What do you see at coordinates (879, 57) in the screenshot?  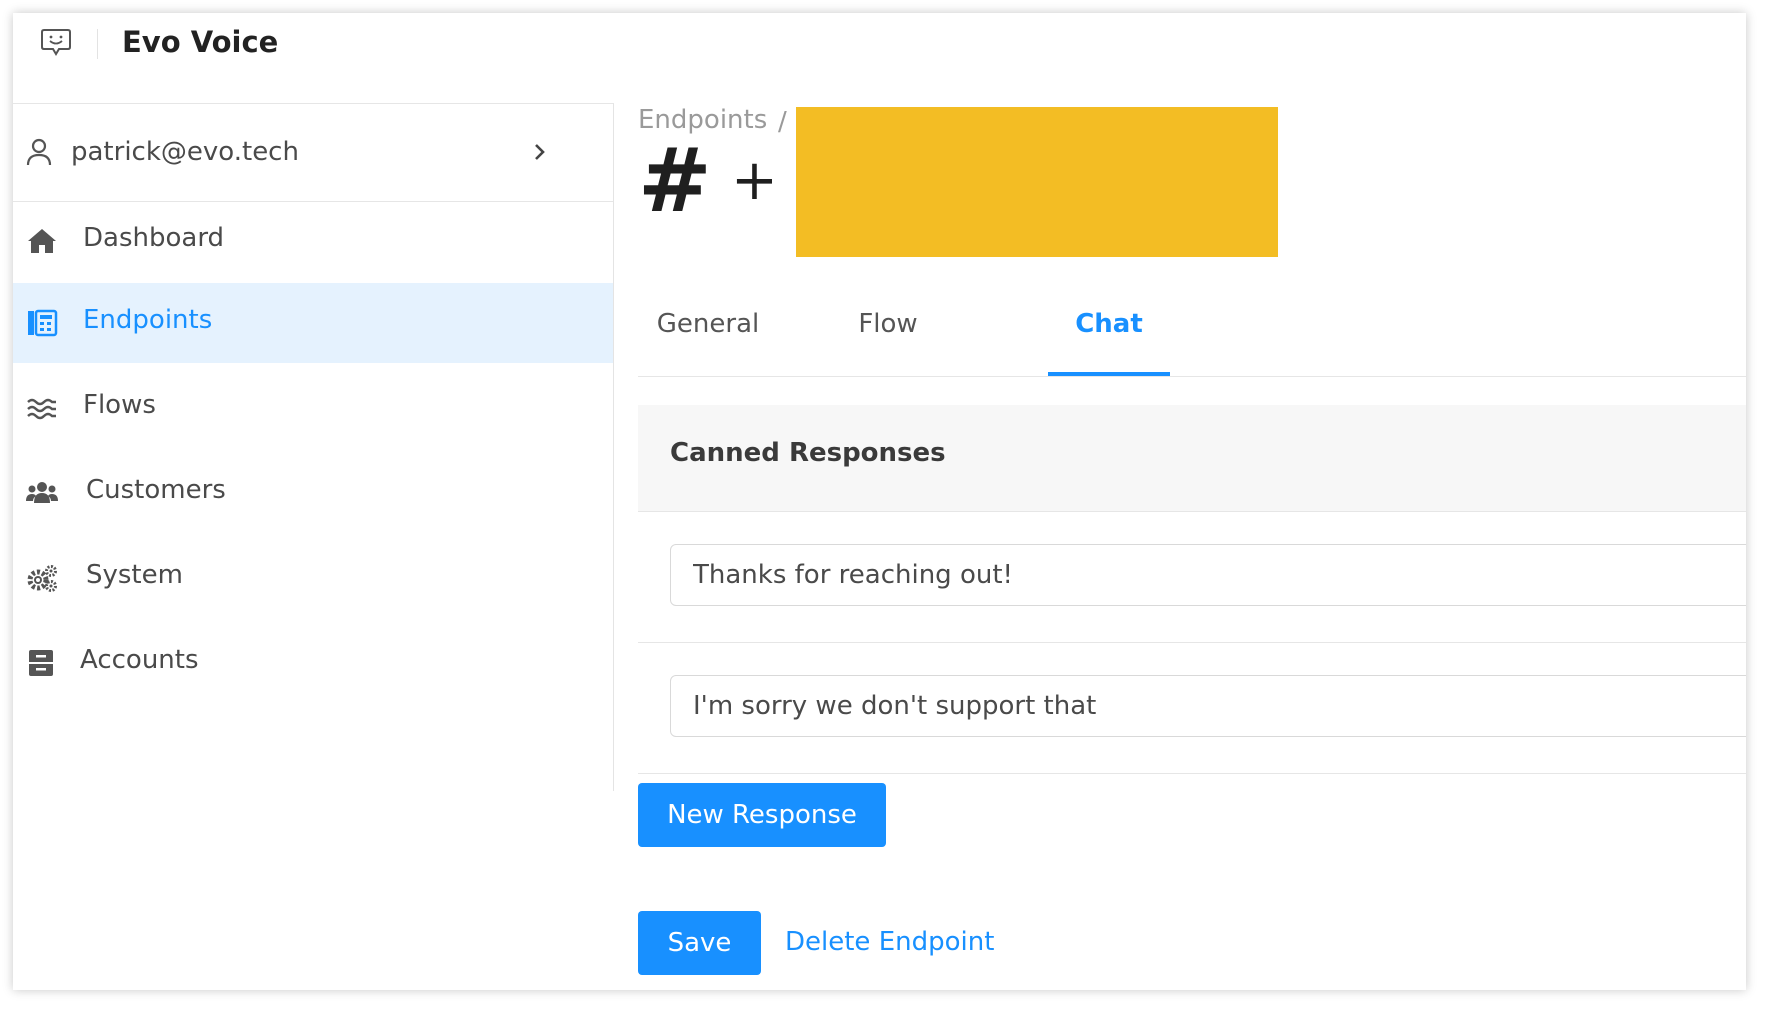 I see `app-header: Evo Voice` at bounding box center [879, 57].